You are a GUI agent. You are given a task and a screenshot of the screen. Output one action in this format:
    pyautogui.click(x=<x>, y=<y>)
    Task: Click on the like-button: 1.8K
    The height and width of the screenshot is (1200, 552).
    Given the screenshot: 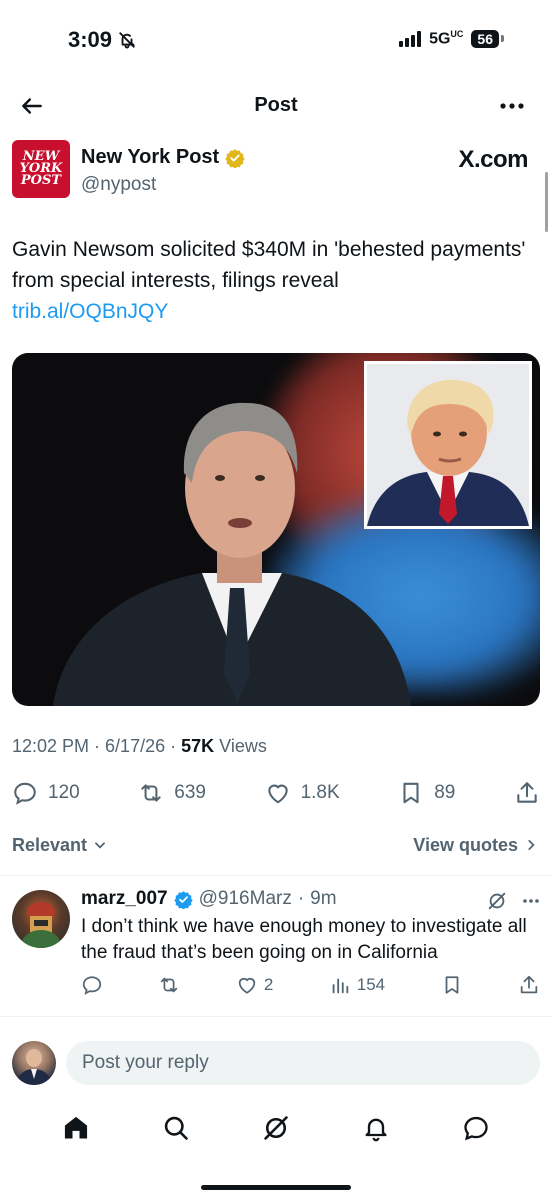 What is the action you would take?
    pyautogui.click(x=302, y=793)
    